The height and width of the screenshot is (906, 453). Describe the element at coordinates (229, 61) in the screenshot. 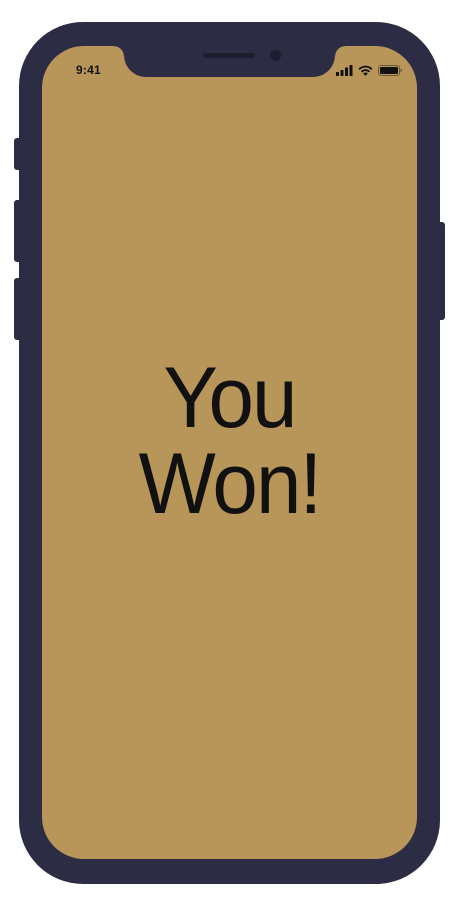

I see `notch` at that location.